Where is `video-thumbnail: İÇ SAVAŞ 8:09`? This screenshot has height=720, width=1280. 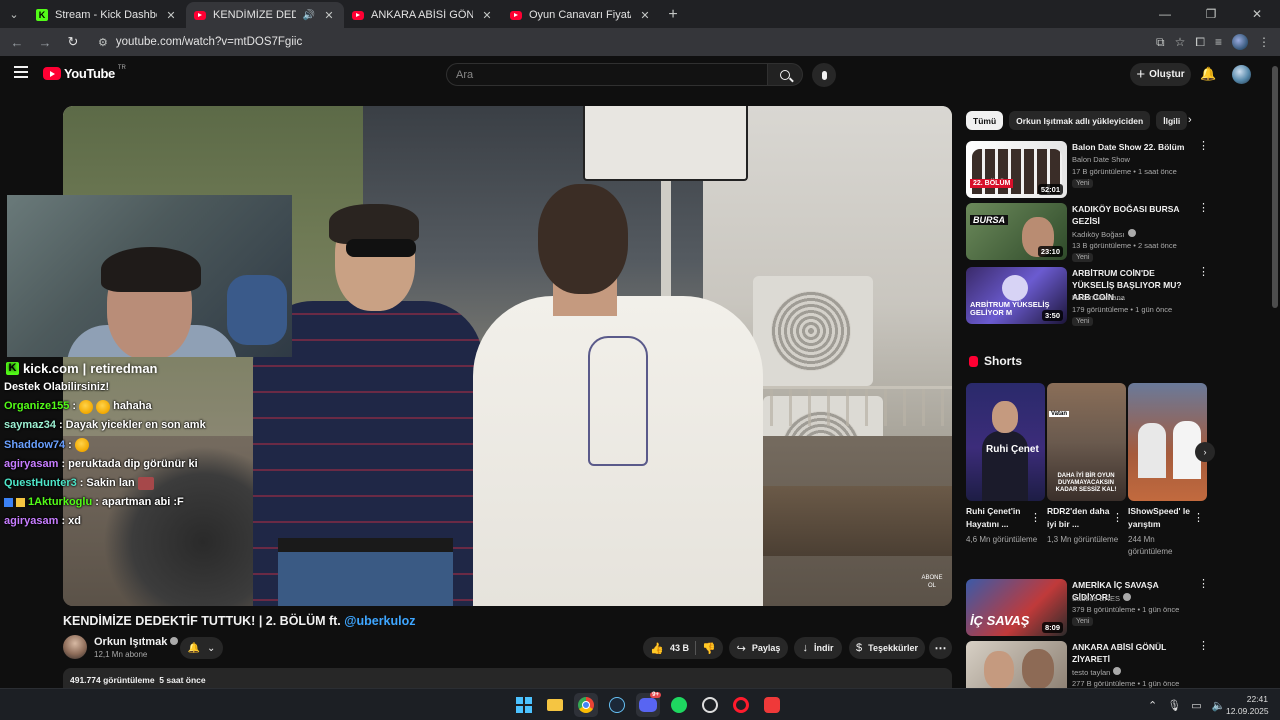 video-thumbnail: İÇ SAVAŞ 8:09 is located at coordinates (1016, 607).